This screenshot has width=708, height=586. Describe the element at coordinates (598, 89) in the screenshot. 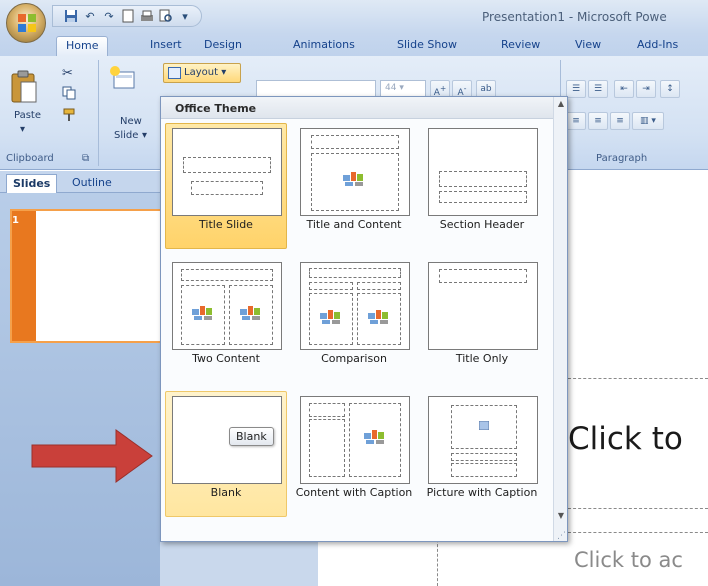

I see `numbering-button: ☰` at that location.